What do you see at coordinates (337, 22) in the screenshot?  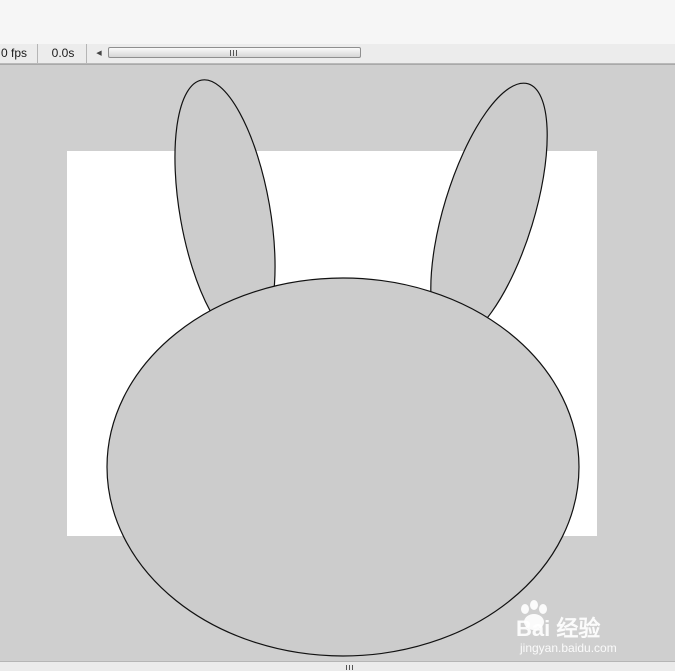 I see `toolbar-panel` at bounding box center [337, 22].